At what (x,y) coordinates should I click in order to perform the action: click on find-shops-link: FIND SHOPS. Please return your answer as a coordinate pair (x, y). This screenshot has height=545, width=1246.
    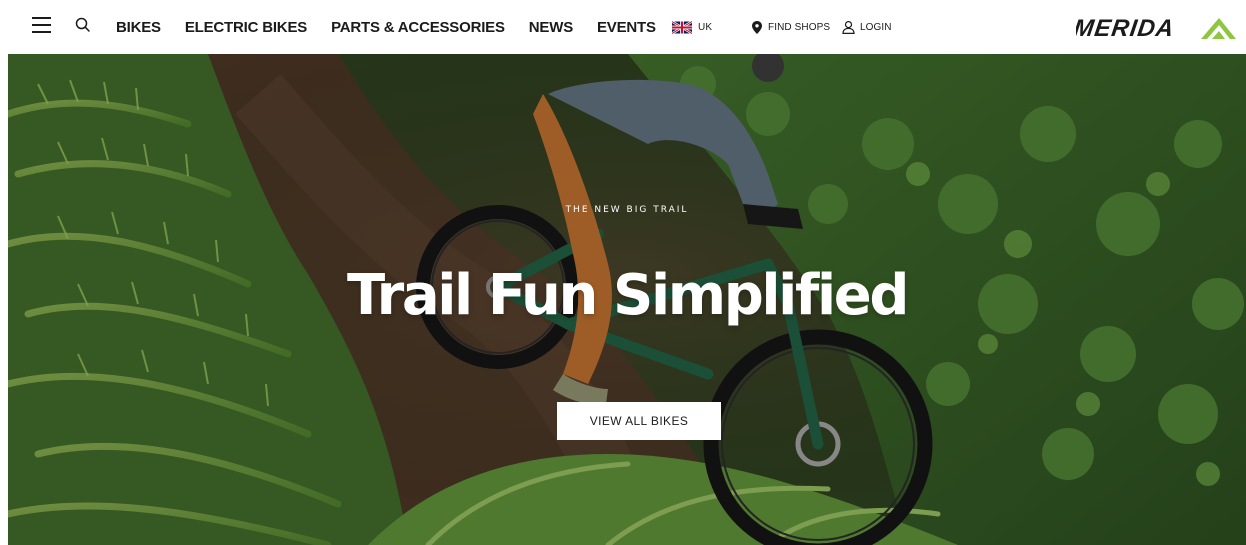
    Looking at the image, I should click on (791, 27).